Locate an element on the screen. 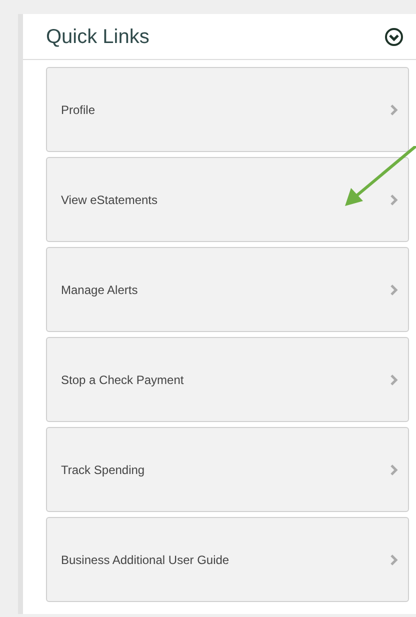  quick-link-button: Profile is located at coordinates (227, 109).